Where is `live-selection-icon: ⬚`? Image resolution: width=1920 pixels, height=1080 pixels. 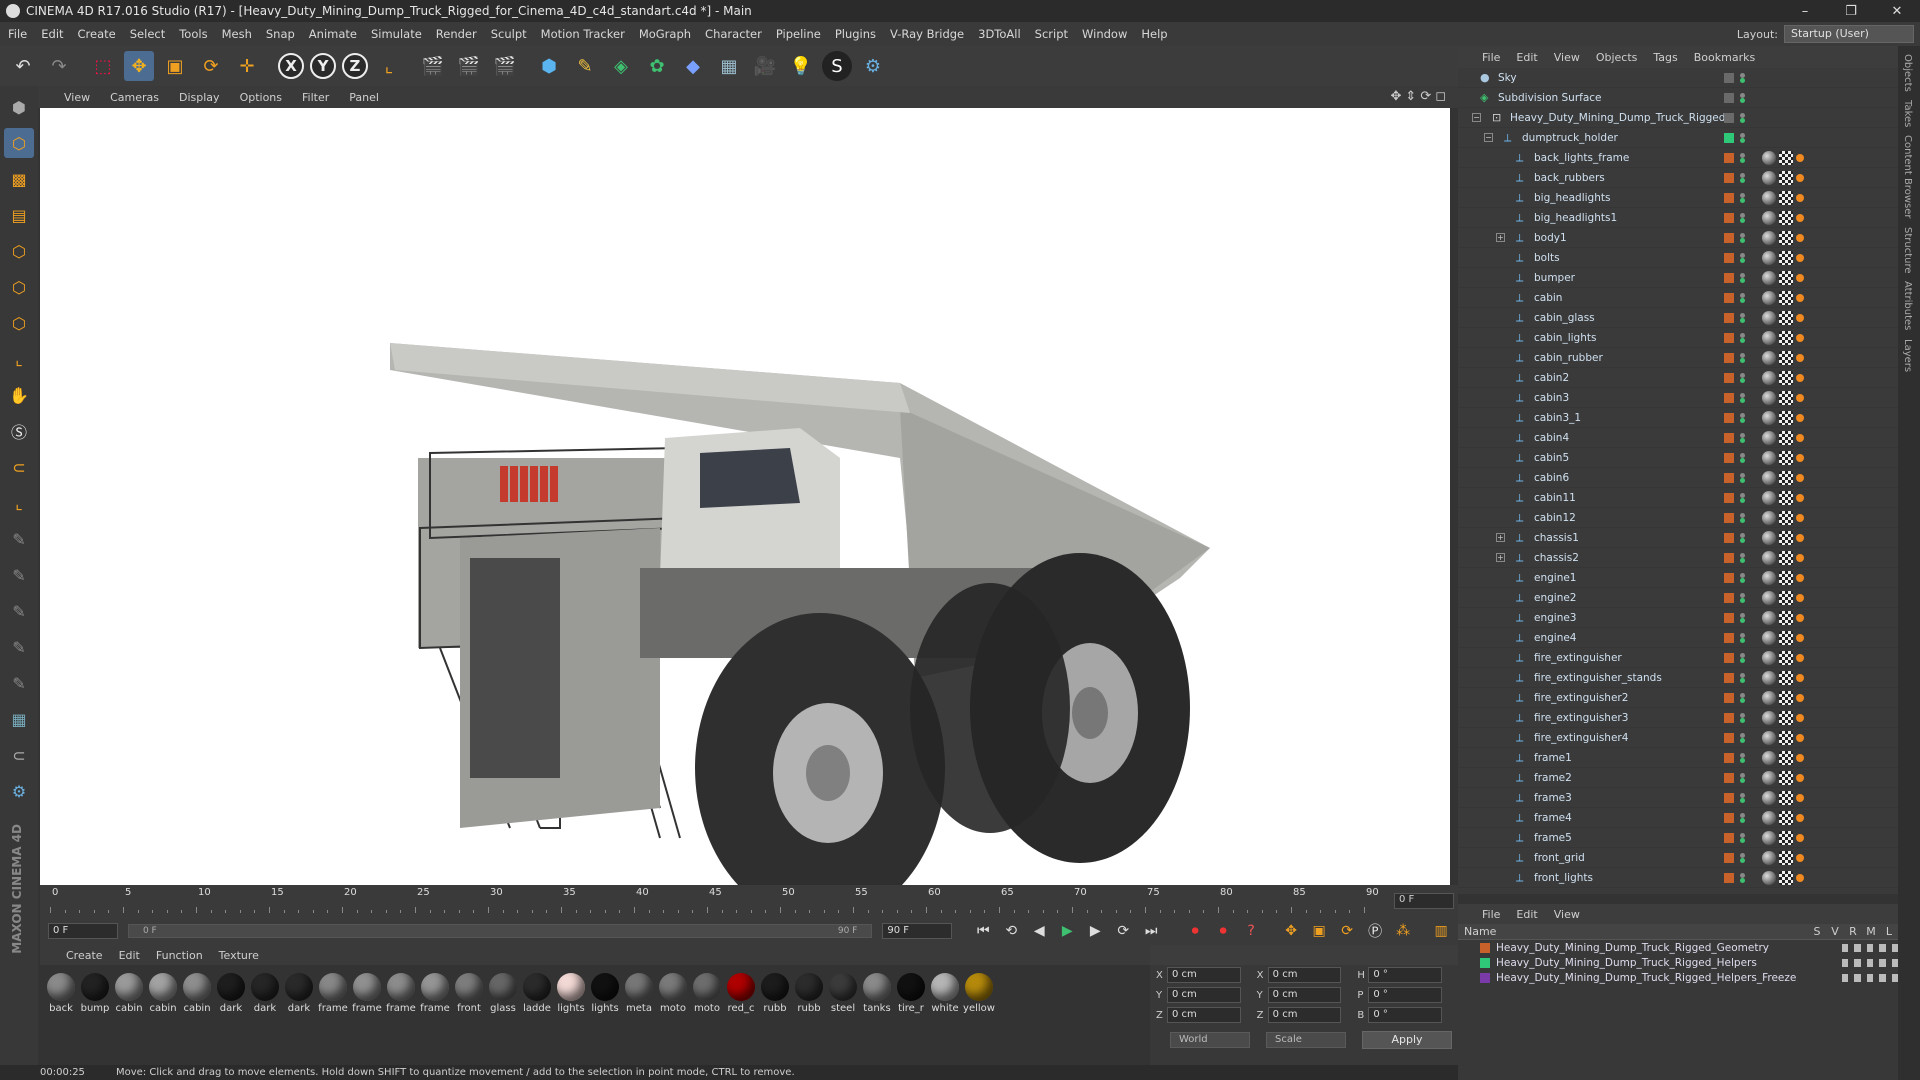
live-selection-icon: ⬚ is located at coordinates (103, 66).